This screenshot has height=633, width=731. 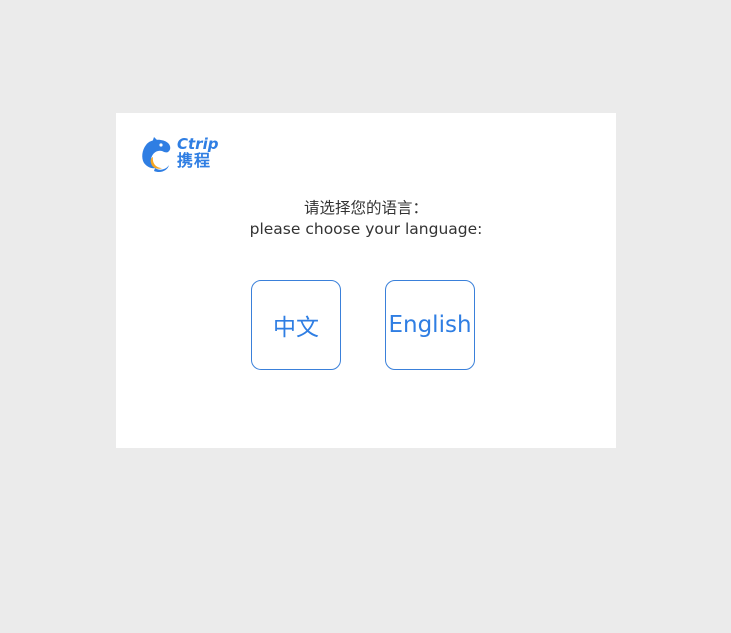 I want to click on prompt-english: please choose your language:, so click(x=366, y=229).